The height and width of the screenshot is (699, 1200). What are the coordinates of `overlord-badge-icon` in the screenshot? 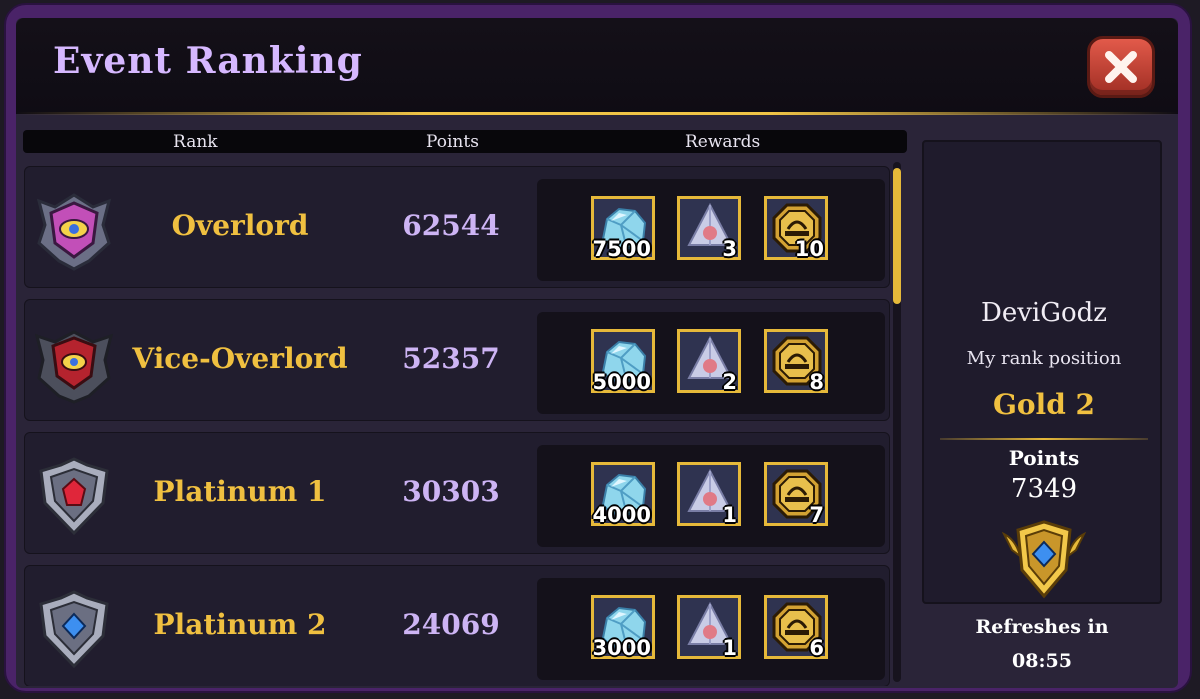 It's located at (74, 232).